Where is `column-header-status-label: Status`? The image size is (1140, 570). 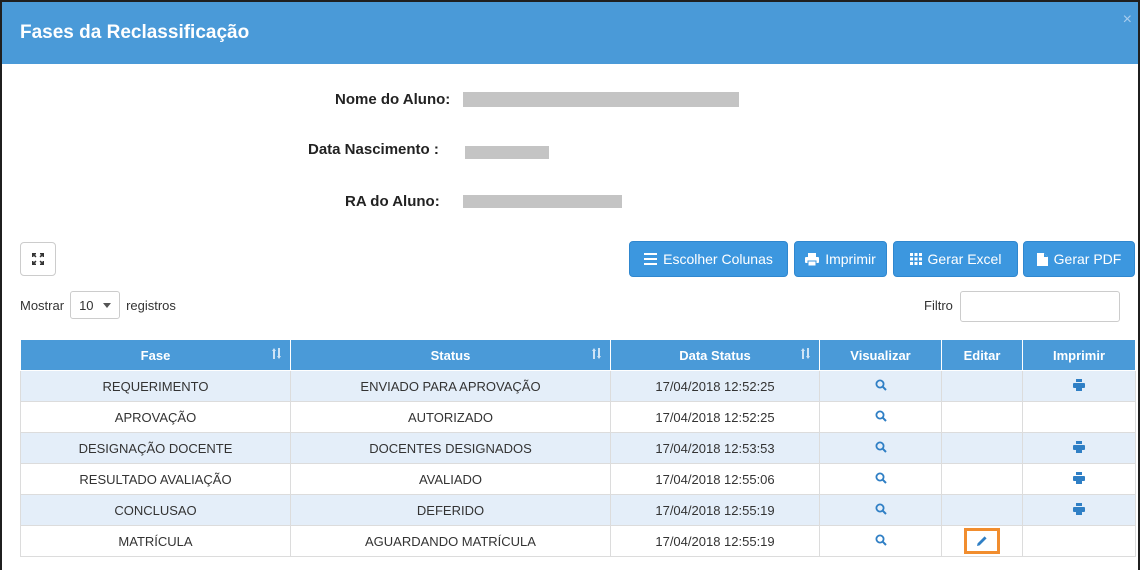 column-header-status-label: Status is located at coordinates (450, 355).